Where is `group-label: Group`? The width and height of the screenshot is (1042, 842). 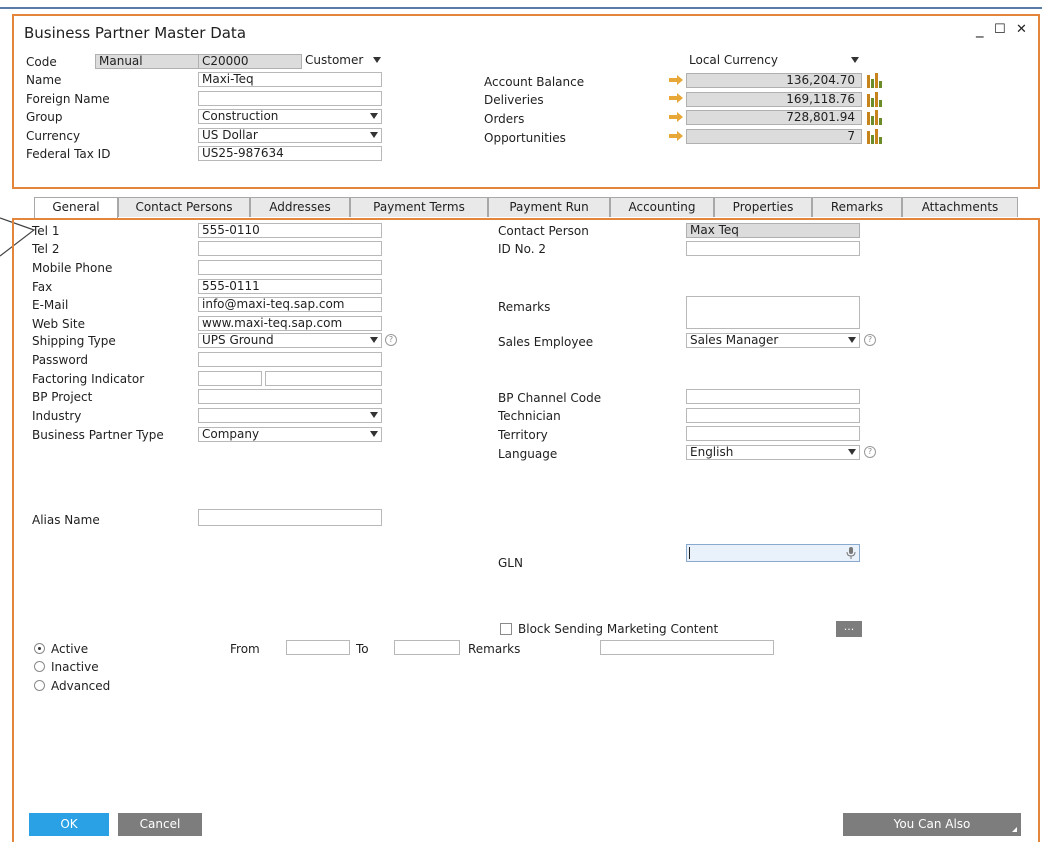
group-label: Group is located at coordinates (44, 117).